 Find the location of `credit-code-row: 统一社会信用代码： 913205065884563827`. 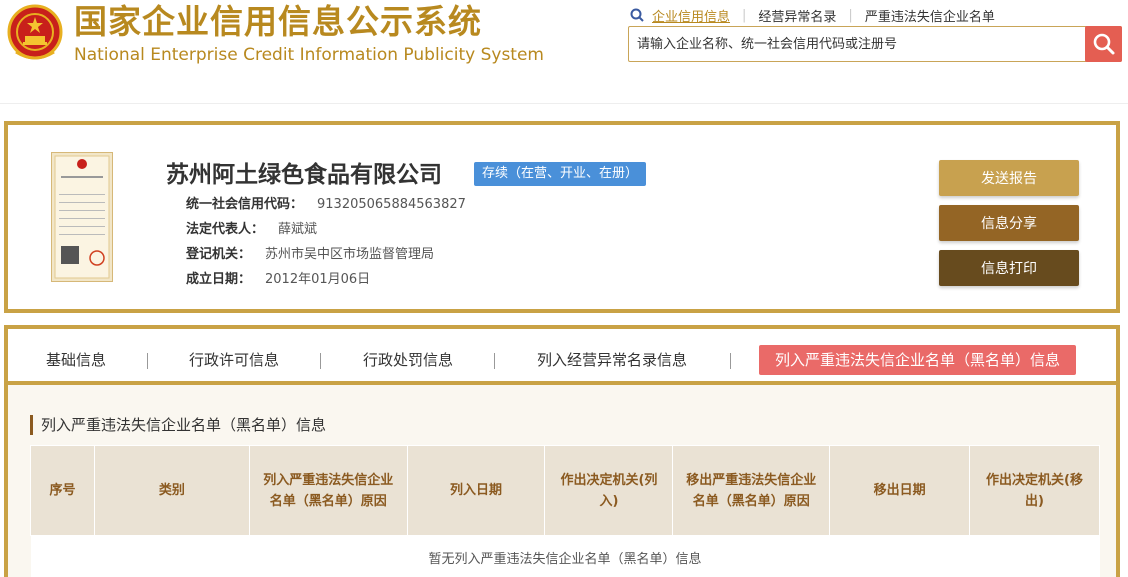

credit-code-row: 统一社会信用代码： 913205065884563827 is located at coordinates (326, 205).